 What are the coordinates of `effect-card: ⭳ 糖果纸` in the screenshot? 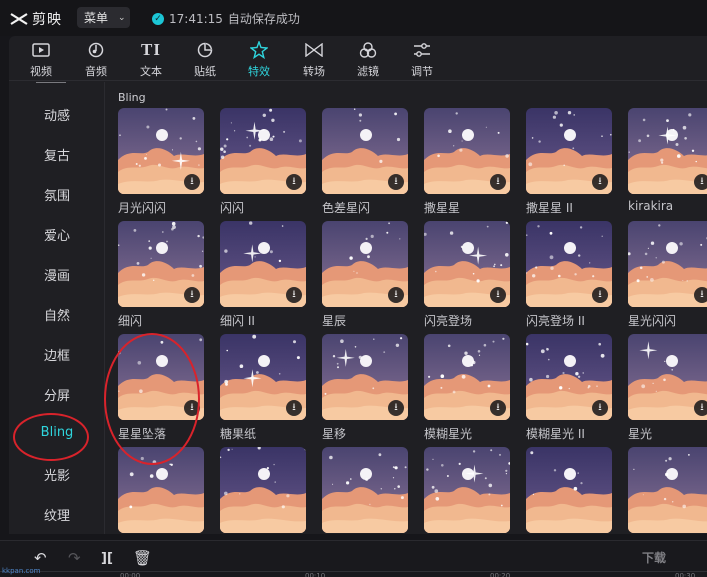 It's located at (263, 388).